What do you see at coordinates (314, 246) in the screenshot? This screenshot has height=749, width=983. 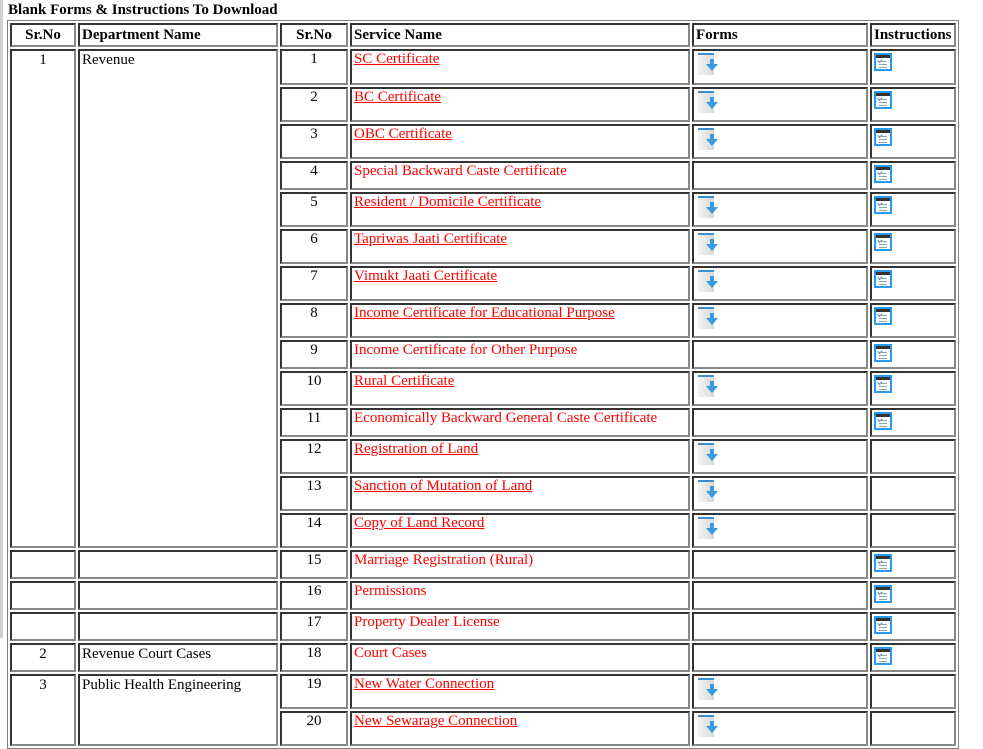 I see `service-srno: 6` at bounding box center [314, 246].